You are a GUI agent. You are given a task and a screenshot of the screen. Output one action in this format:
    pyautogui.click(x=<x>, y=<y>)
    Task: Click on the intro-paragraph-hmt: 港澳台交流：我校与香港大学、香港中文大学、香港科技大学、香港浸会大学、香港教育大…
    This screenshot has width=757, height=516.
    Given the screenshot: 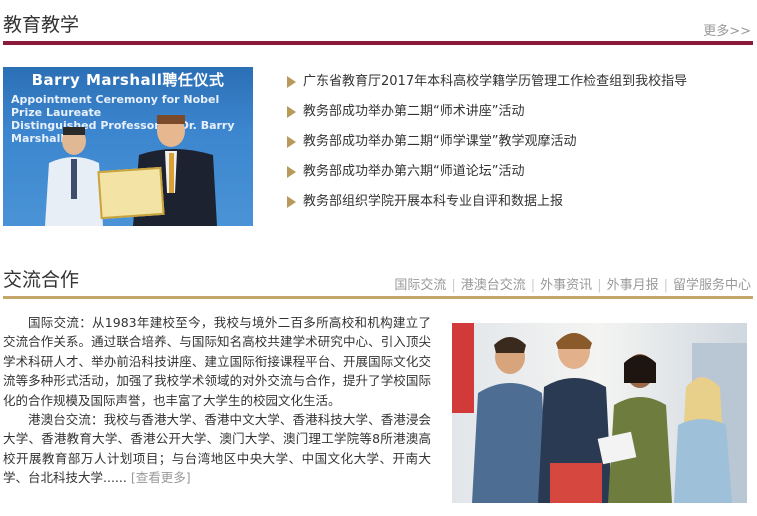 What is the action you would take?
    pyautogui.click(x=217, y=449)
    